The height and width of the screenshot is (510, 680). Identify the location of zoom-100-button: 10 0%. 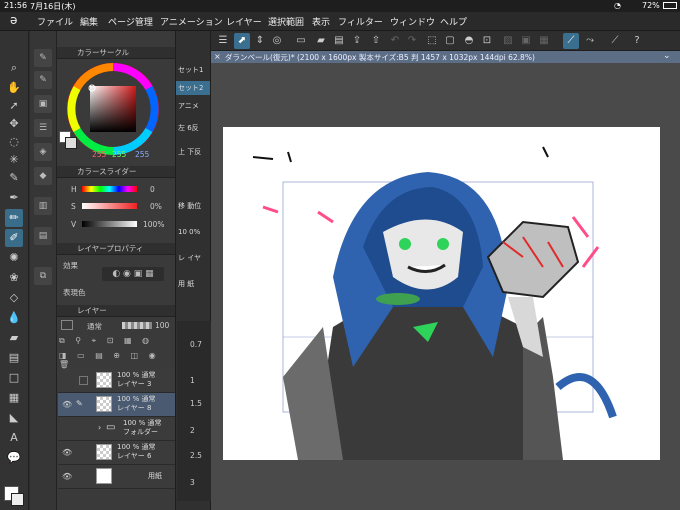
(193, 232).